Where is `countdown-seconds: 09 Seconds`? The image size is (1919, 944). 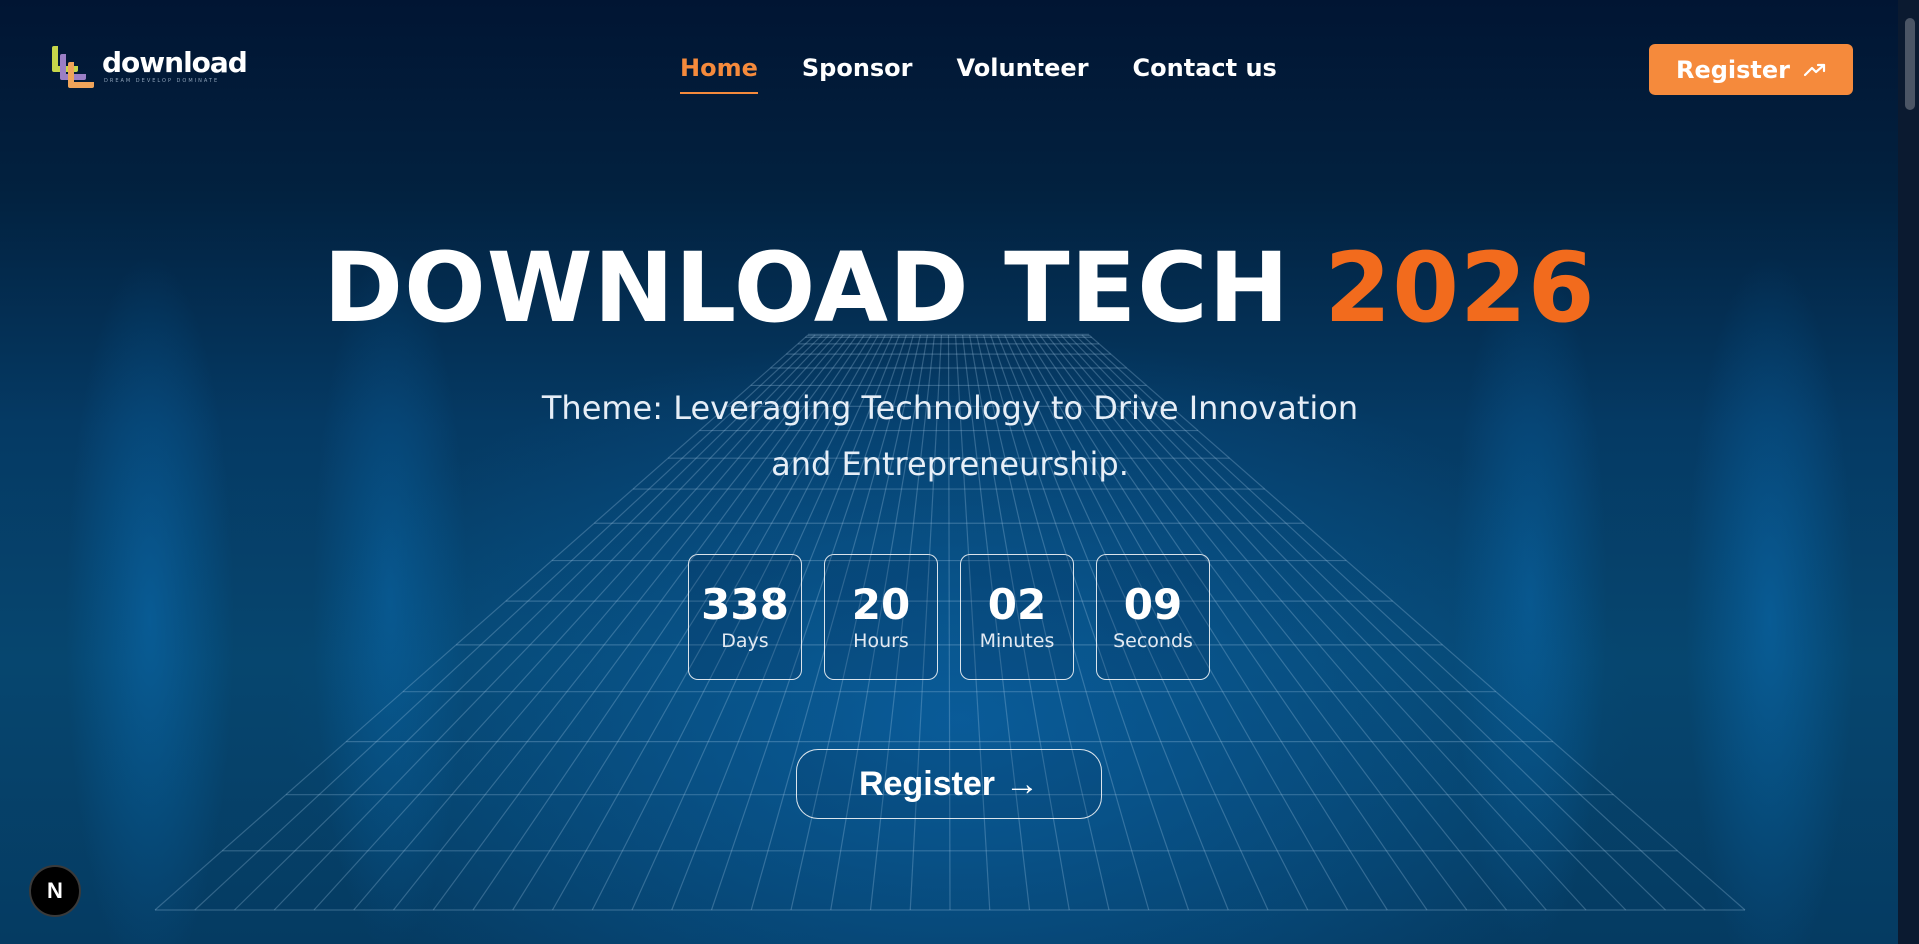
countdown-seconds: 09 Seconds is located at coordinates (1153, 617).